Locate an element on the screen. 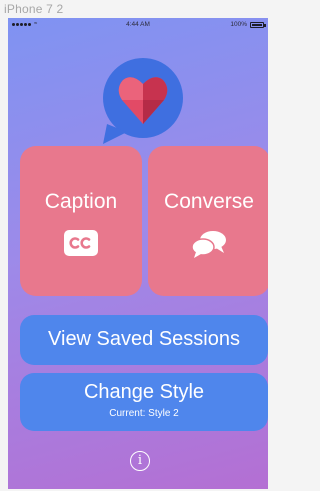  change-style-button: Change Style Current: Style 2 is located at coordinates (144, 402).